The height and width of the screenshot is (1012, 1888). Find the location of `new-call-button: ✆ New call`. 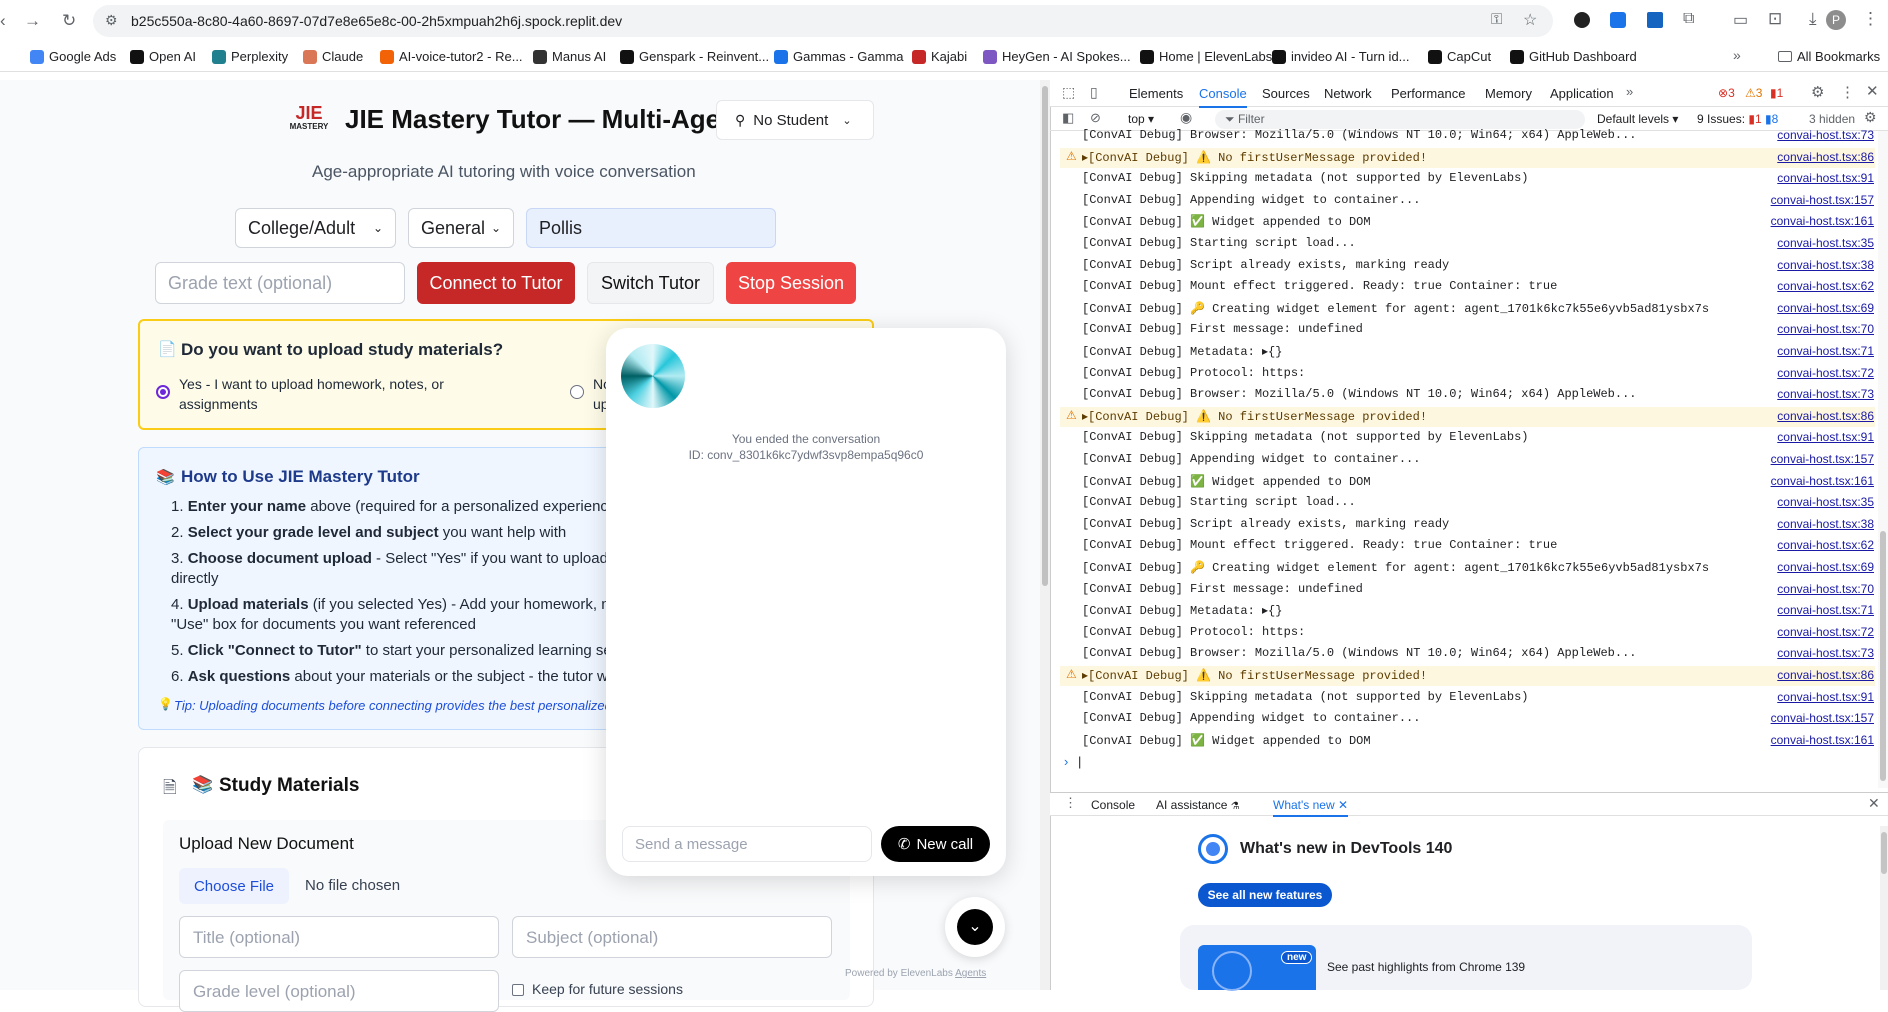

new-call-button: ✆ New call is located at coordinates (935, 844).